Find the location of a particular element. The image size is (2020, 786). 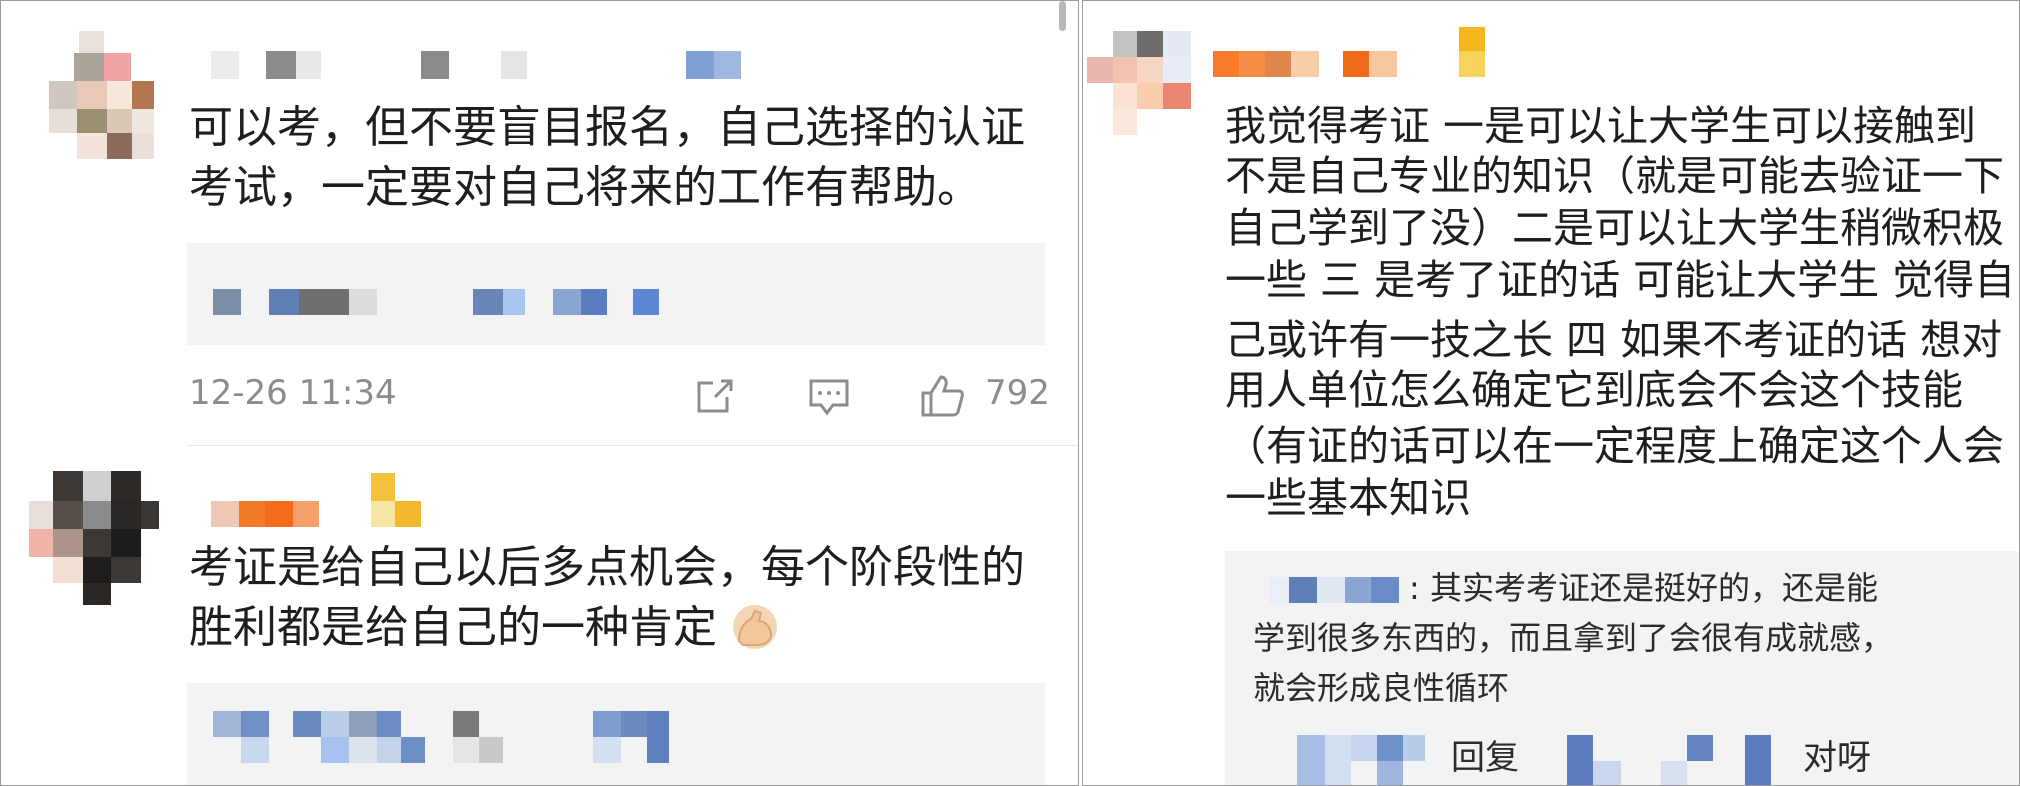

reply-text-line: 学到很多东西的，而且拿到了会很有成就感， is located at coordinates (1573, 638).